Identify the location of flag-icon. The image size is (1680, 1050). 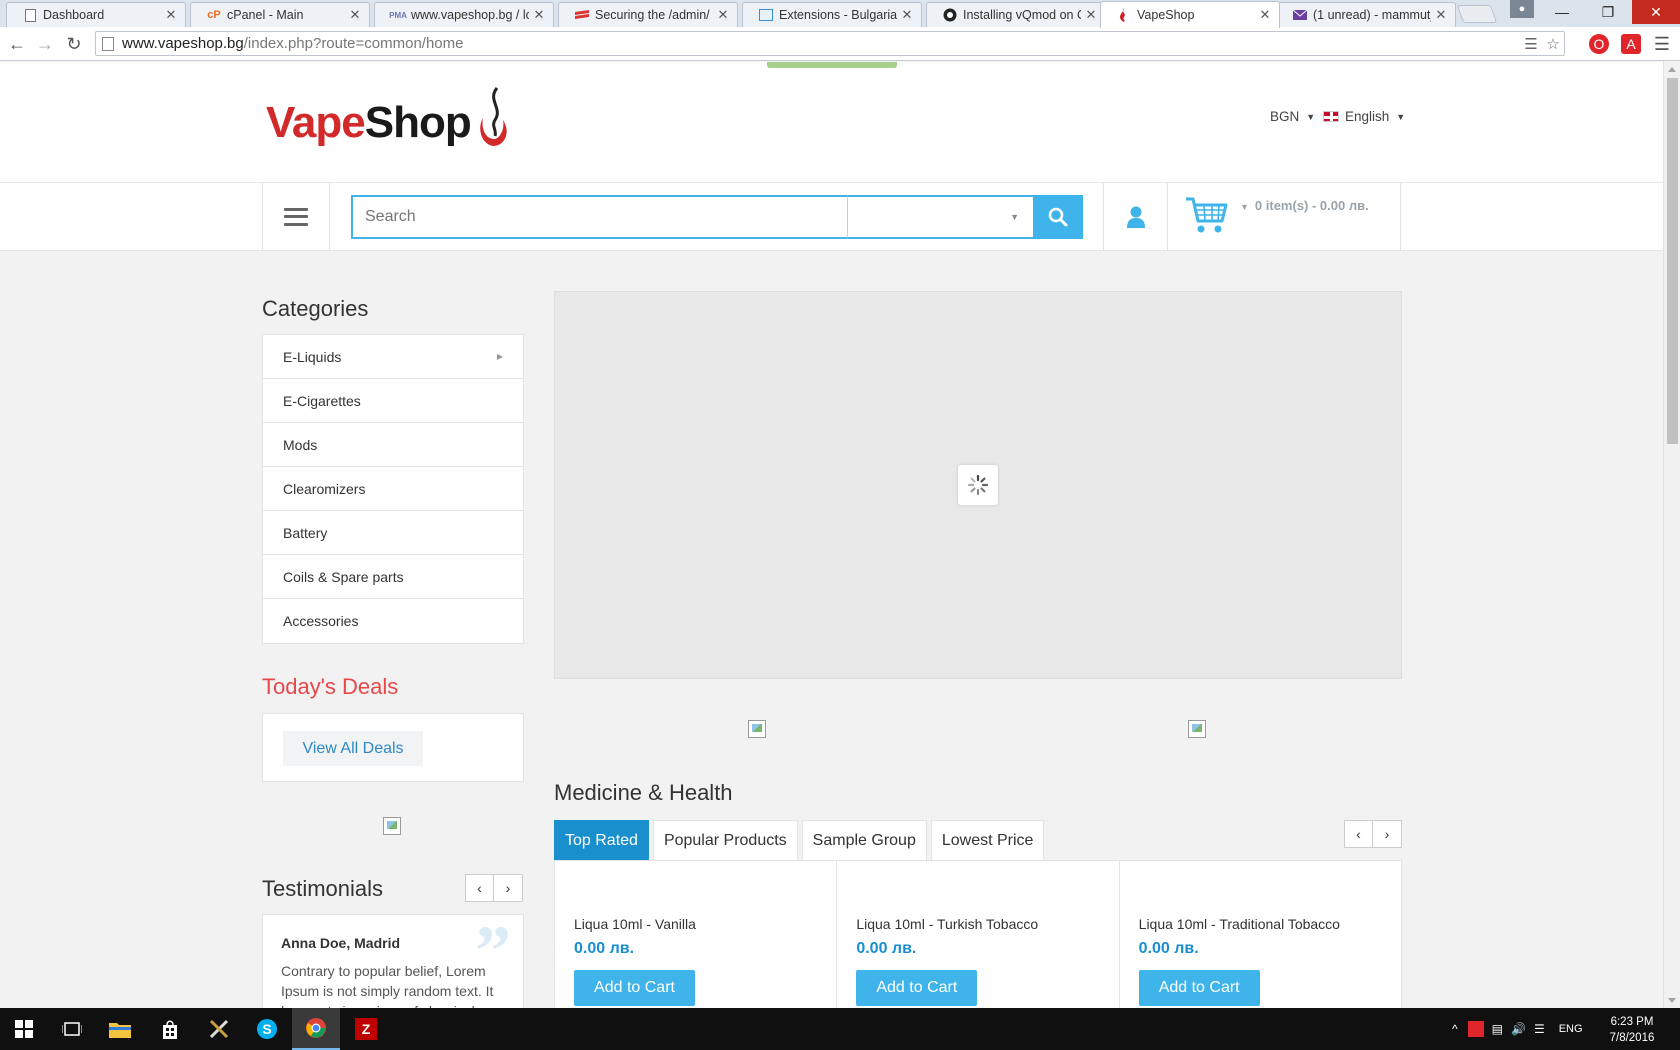
(582, 15).